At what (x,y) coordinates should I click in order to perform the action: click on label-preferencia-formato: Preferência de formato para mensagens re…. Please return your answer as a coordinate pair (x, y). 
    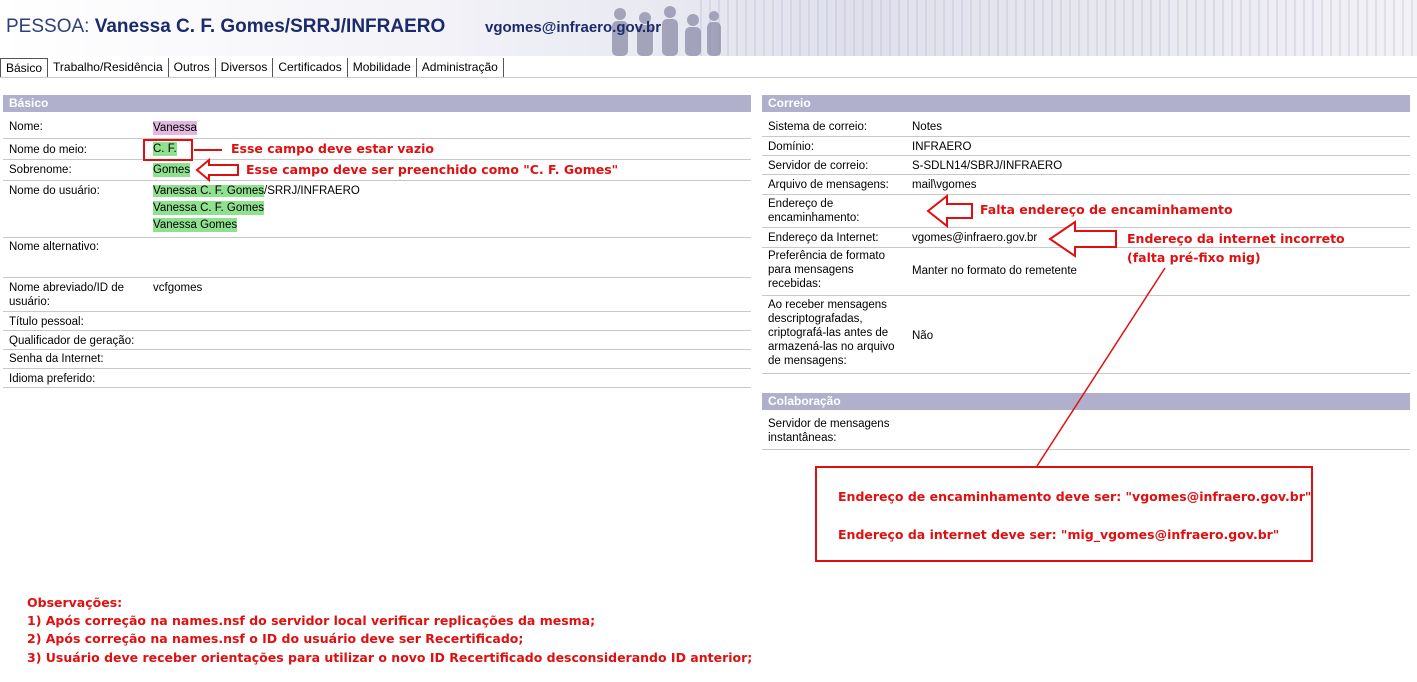
    Looking at the image, I should click on (826, 270).